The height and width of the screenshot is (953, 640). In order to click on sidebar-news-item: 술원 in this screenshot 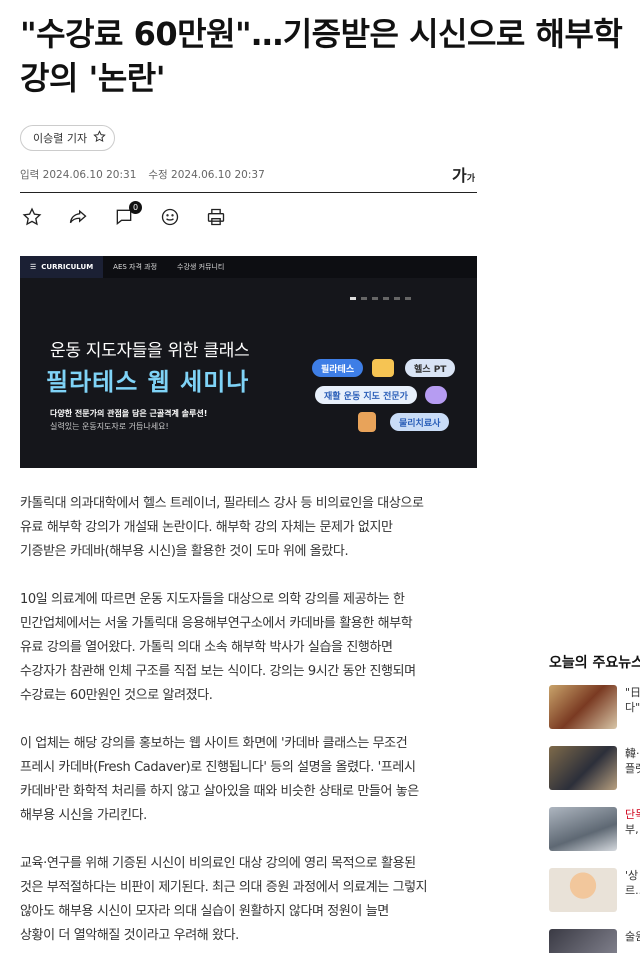, I will do `click(594, 941)`.